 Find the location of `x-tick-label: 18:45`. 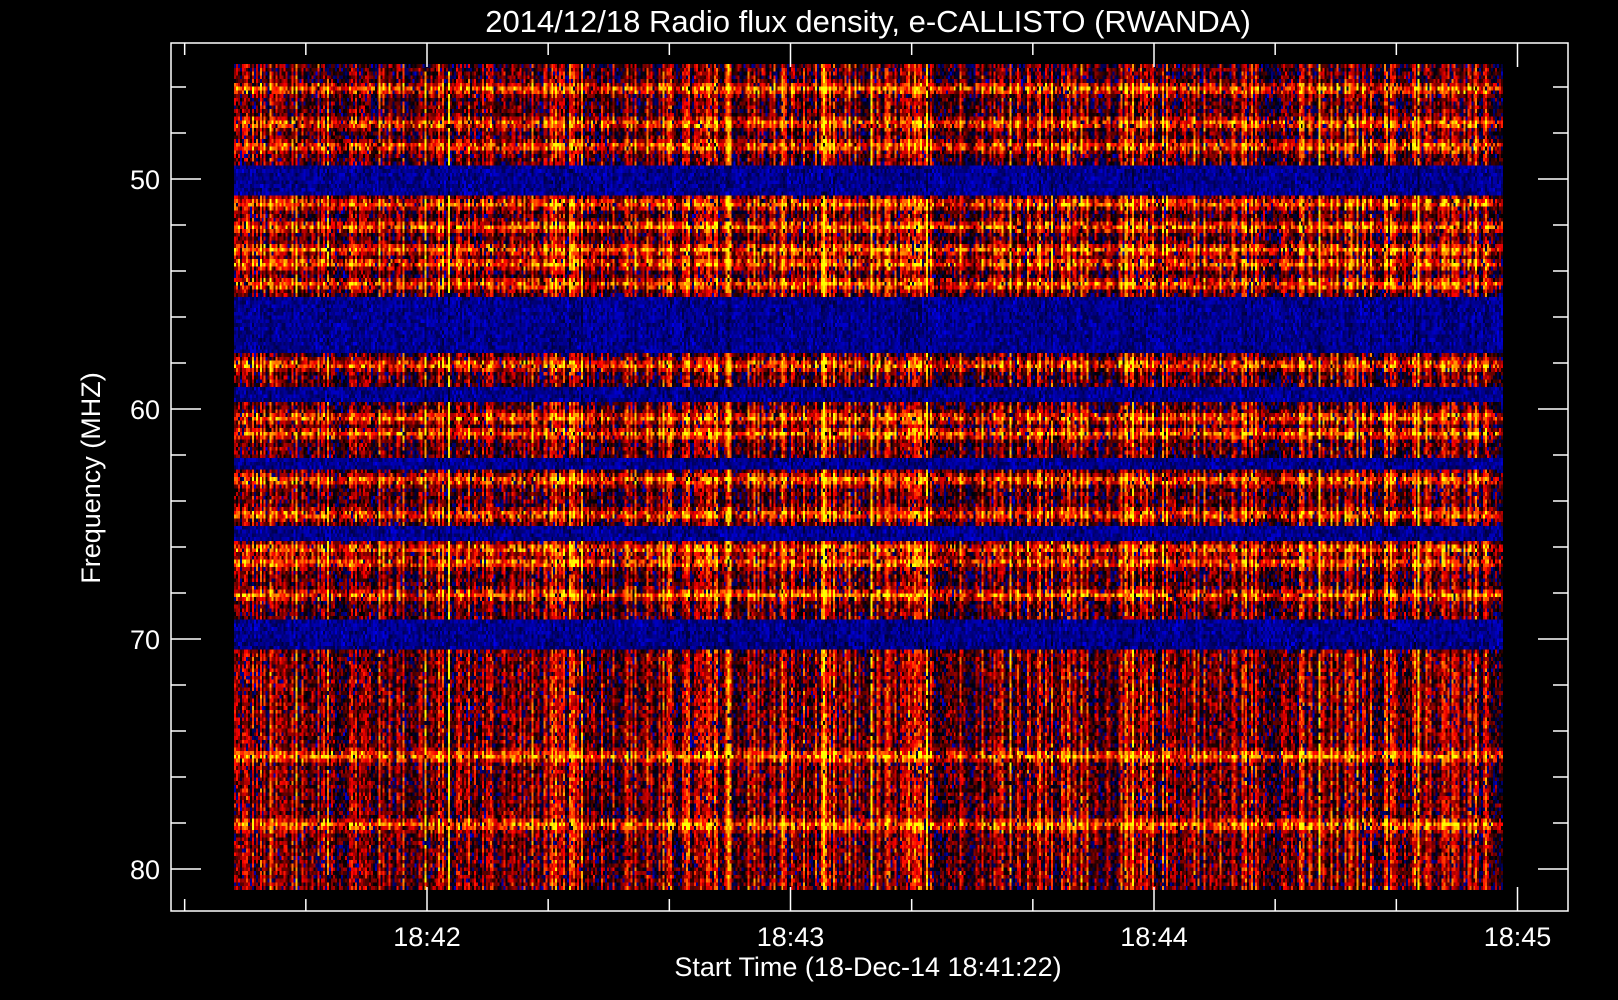

x-tick-label: 18:45 is located at coordinates (1518, 937).